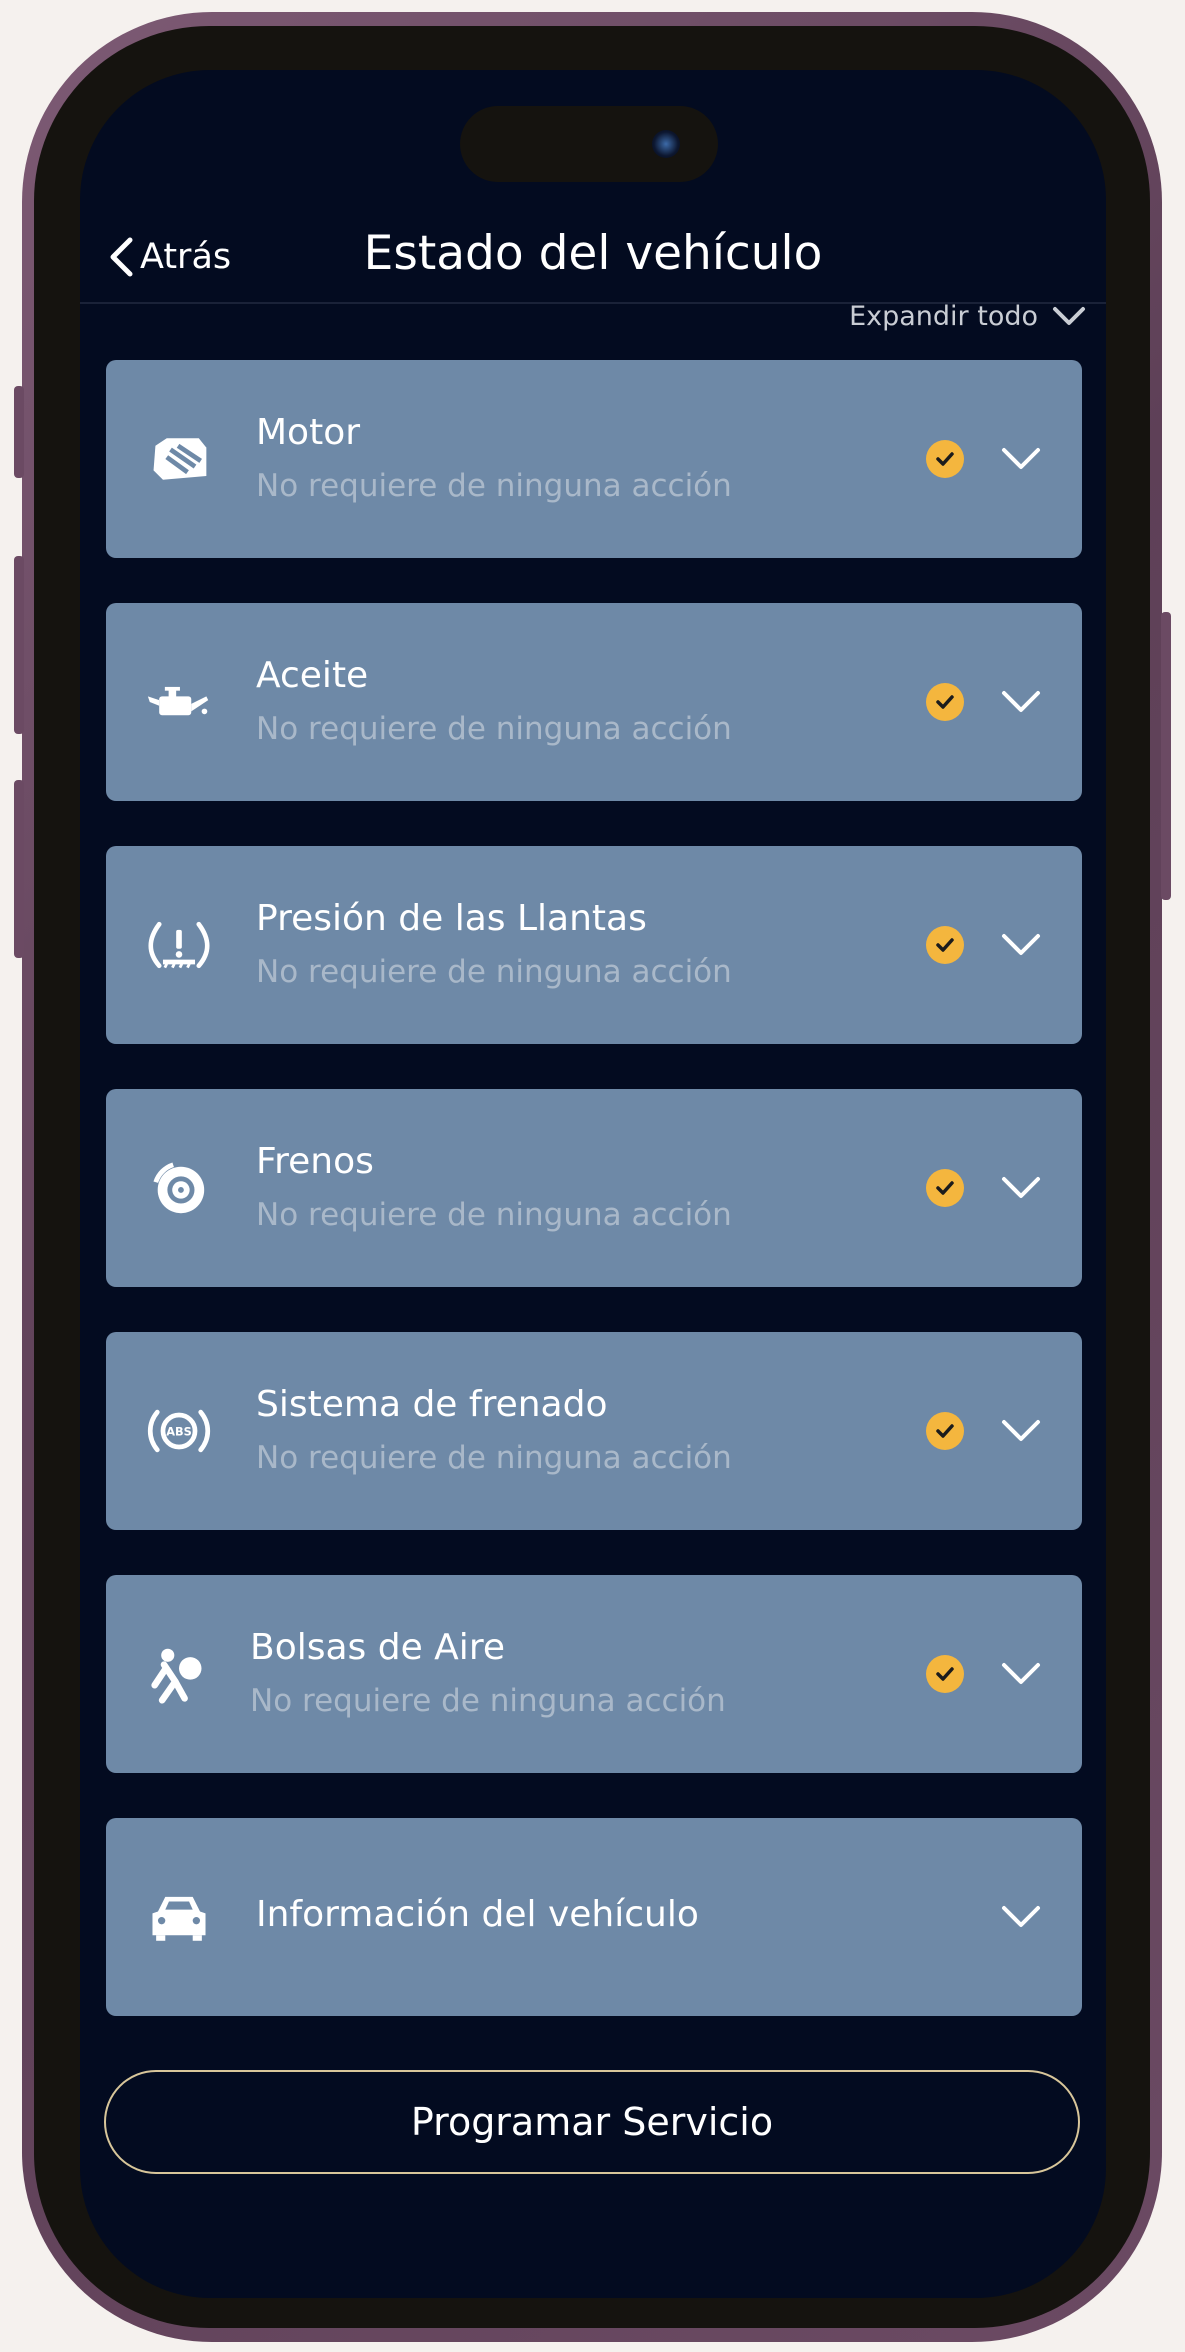 This screenshot has height=2352, width=1185. Describe the element at coordinates (19, 432) in the screenshot. I see `side-button-action` at that location.